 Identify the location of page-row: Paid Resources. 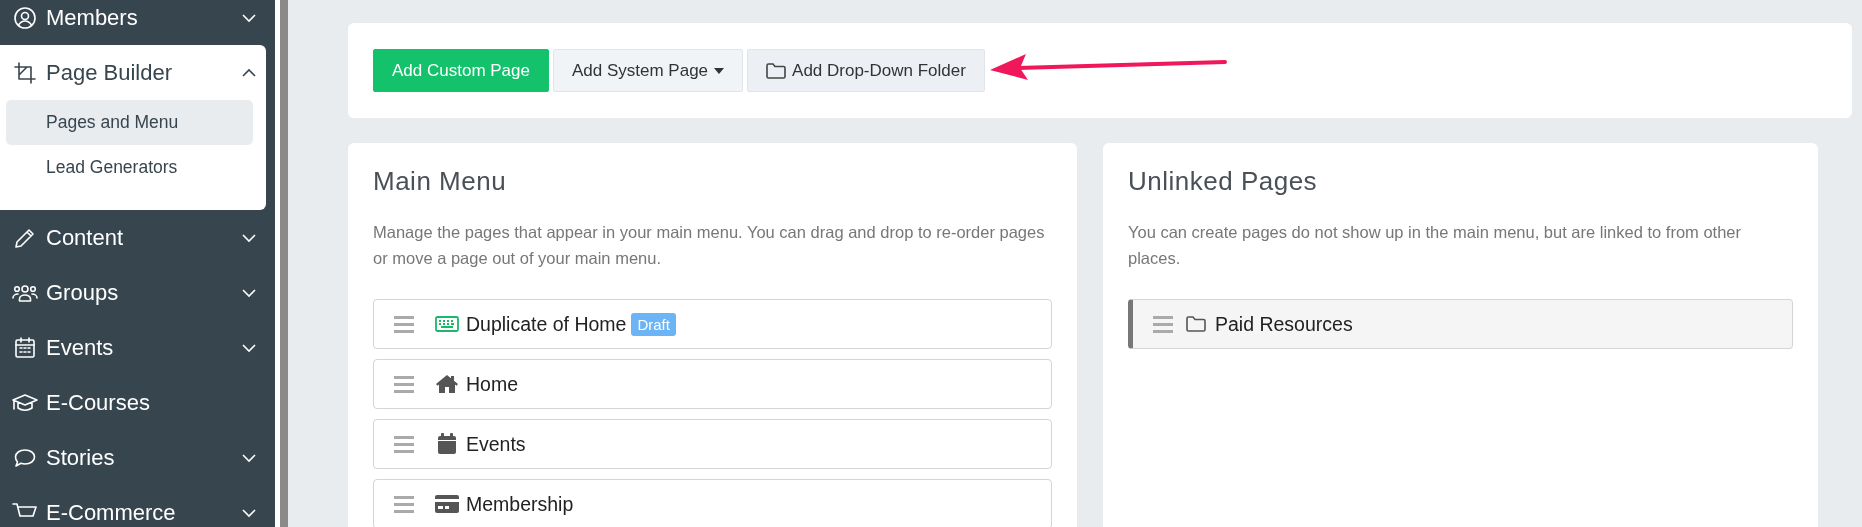
(1460, 324).